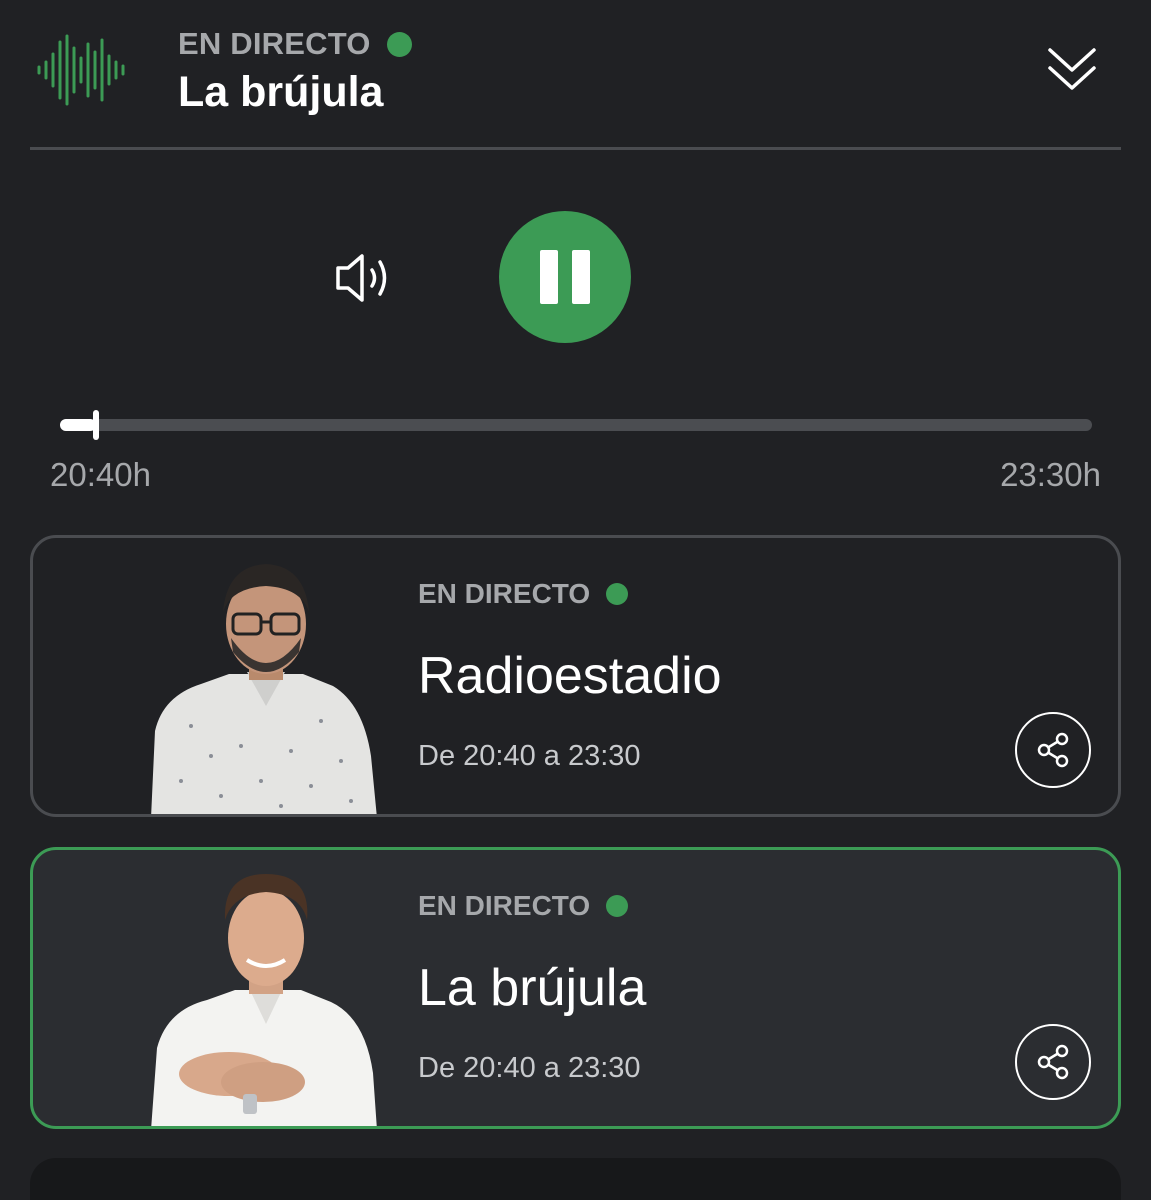  I want to click on progress-fill, so click(78, 425).